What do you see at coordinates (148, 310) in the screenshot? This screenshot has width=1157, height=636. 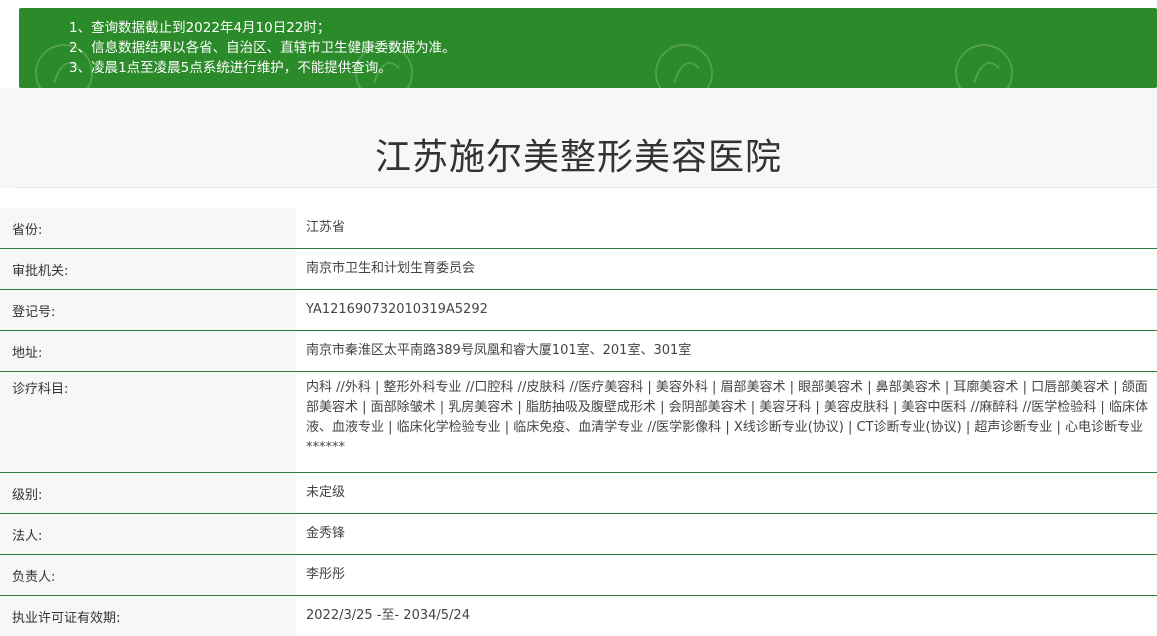 I see `field-label: 登记号:` at bounding box center [148, 310].